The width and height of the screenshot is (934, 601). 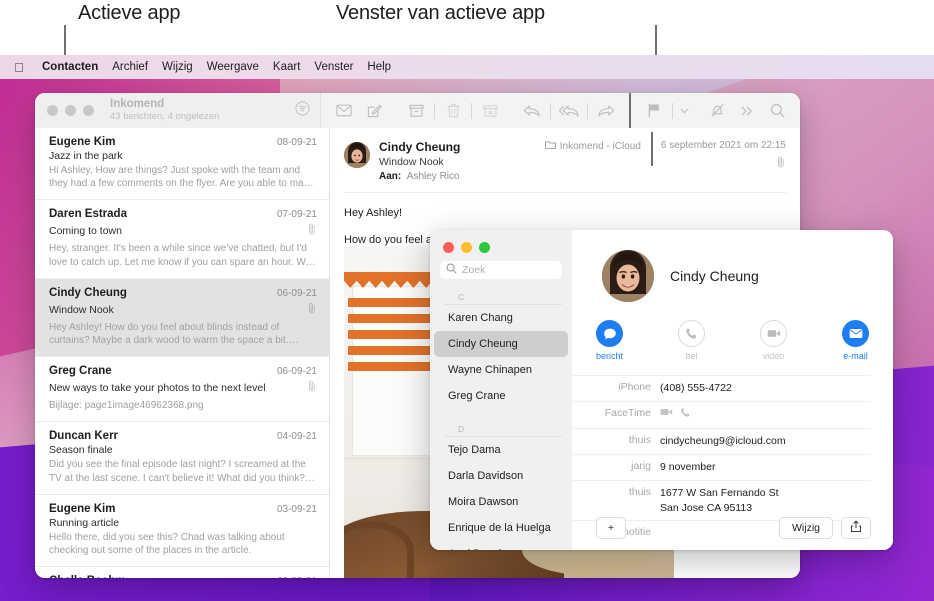 I want to click on contact-action-label: bel, so click(x=691, y=356).